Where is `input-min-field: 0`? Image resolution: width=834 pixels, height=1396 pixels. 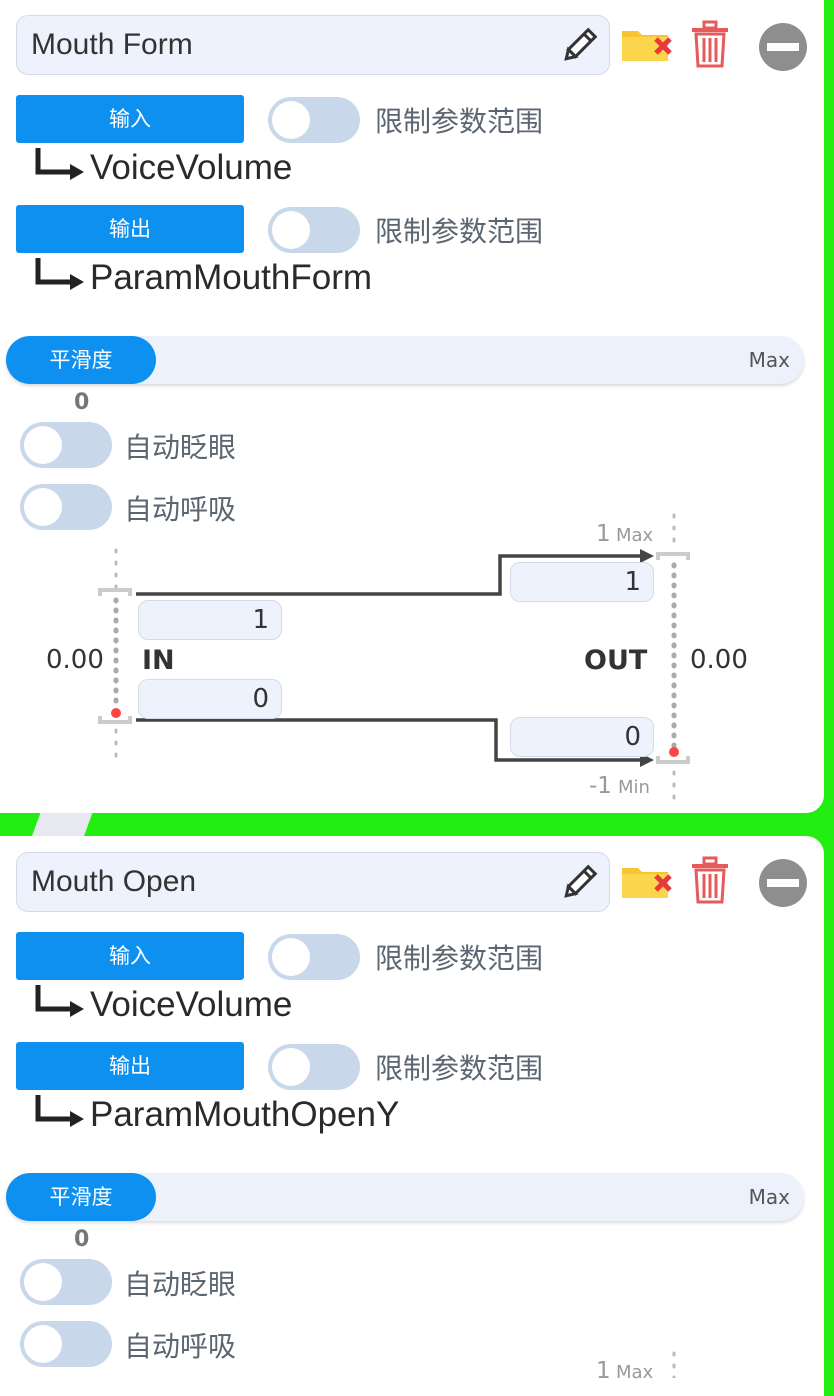 input-min-field: 0 is located at coordinates (210, 699).